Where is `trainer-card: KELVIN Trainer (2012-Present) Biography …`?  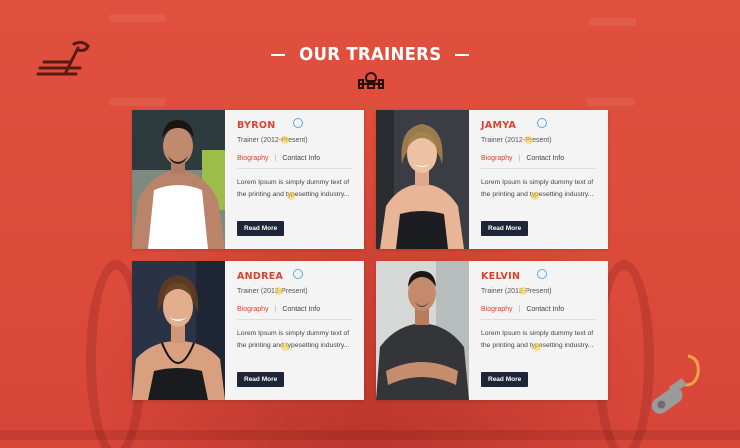
trainer-card: KELVIN Trainer (2012-Present) Biography … is located at coordinates (492, 330).